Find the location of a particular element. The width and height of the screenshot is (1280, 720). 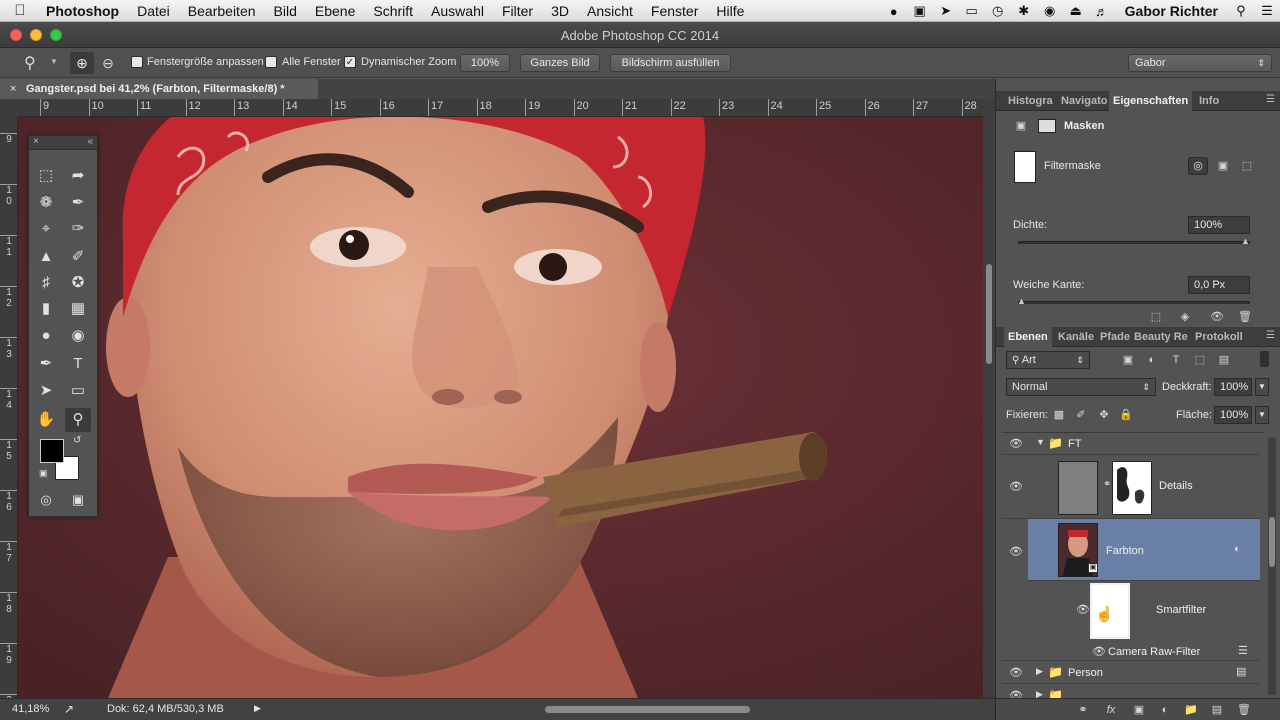

new-group-icon: 📁 is located at coordinates (1191, 710).